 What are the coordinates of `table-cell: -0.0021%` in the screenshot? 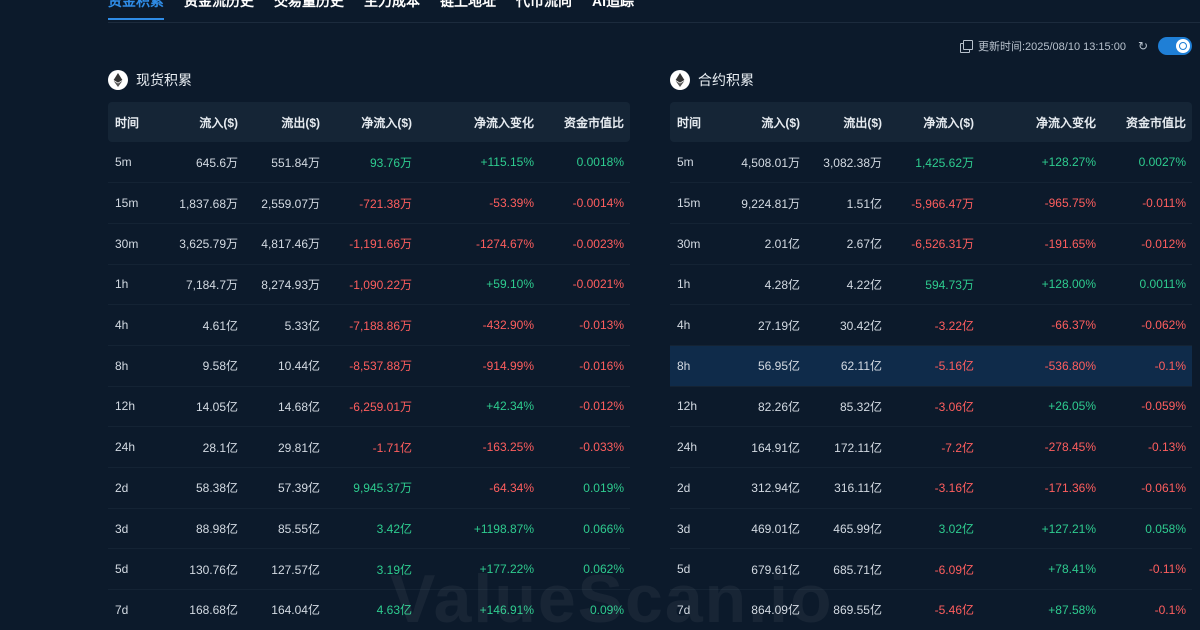 It's located at (585, 285).